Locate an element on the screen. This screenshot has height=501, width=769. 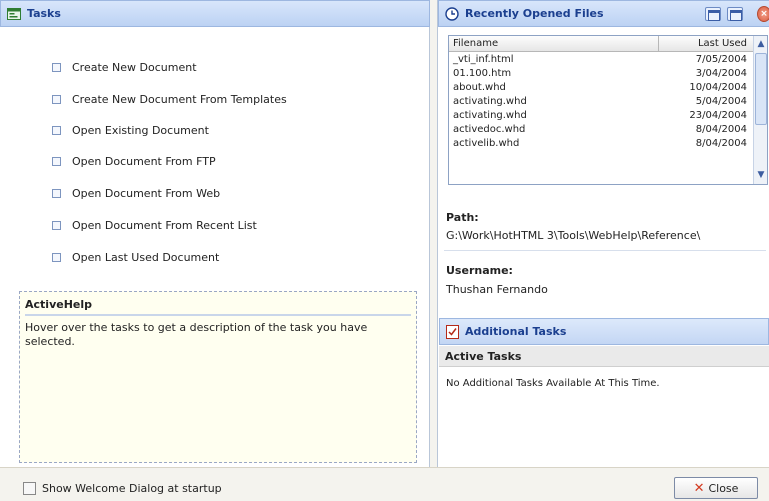
column-header-filename: Filename is located at coordinates (475, 43).